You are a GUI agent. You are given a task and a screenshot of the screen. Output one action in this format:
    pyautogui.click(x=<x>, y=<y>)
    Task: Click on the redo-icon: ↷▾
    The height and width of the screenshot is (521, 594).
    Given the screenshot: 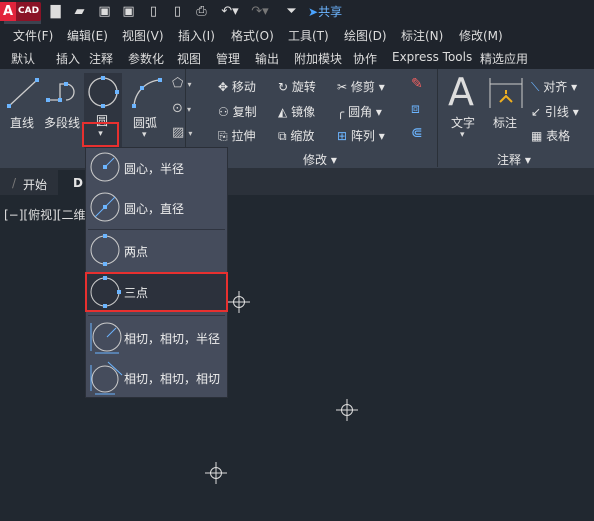 What is the action you would take?
    pyautogui.click(x=260, y=11)
    